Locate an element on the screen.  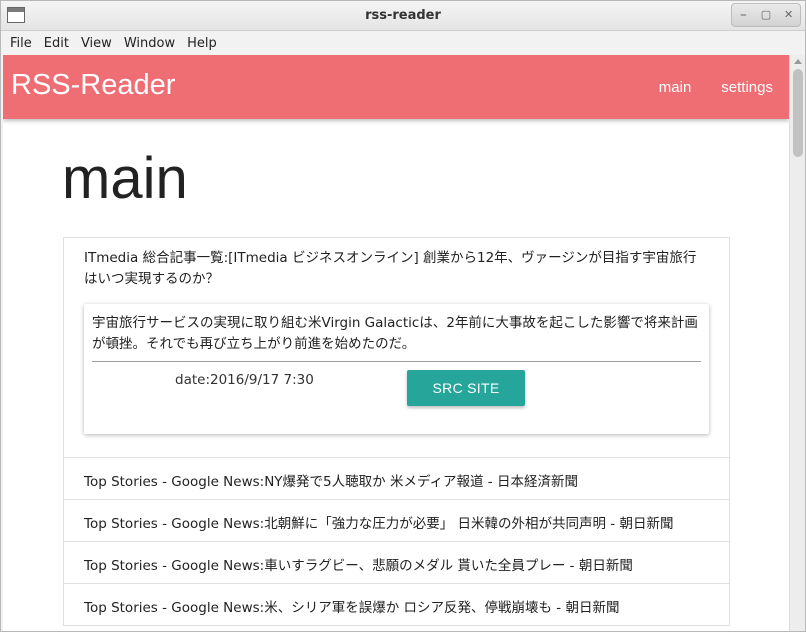
app-brand: RSS-Reader is located at coordinates (93, 85).